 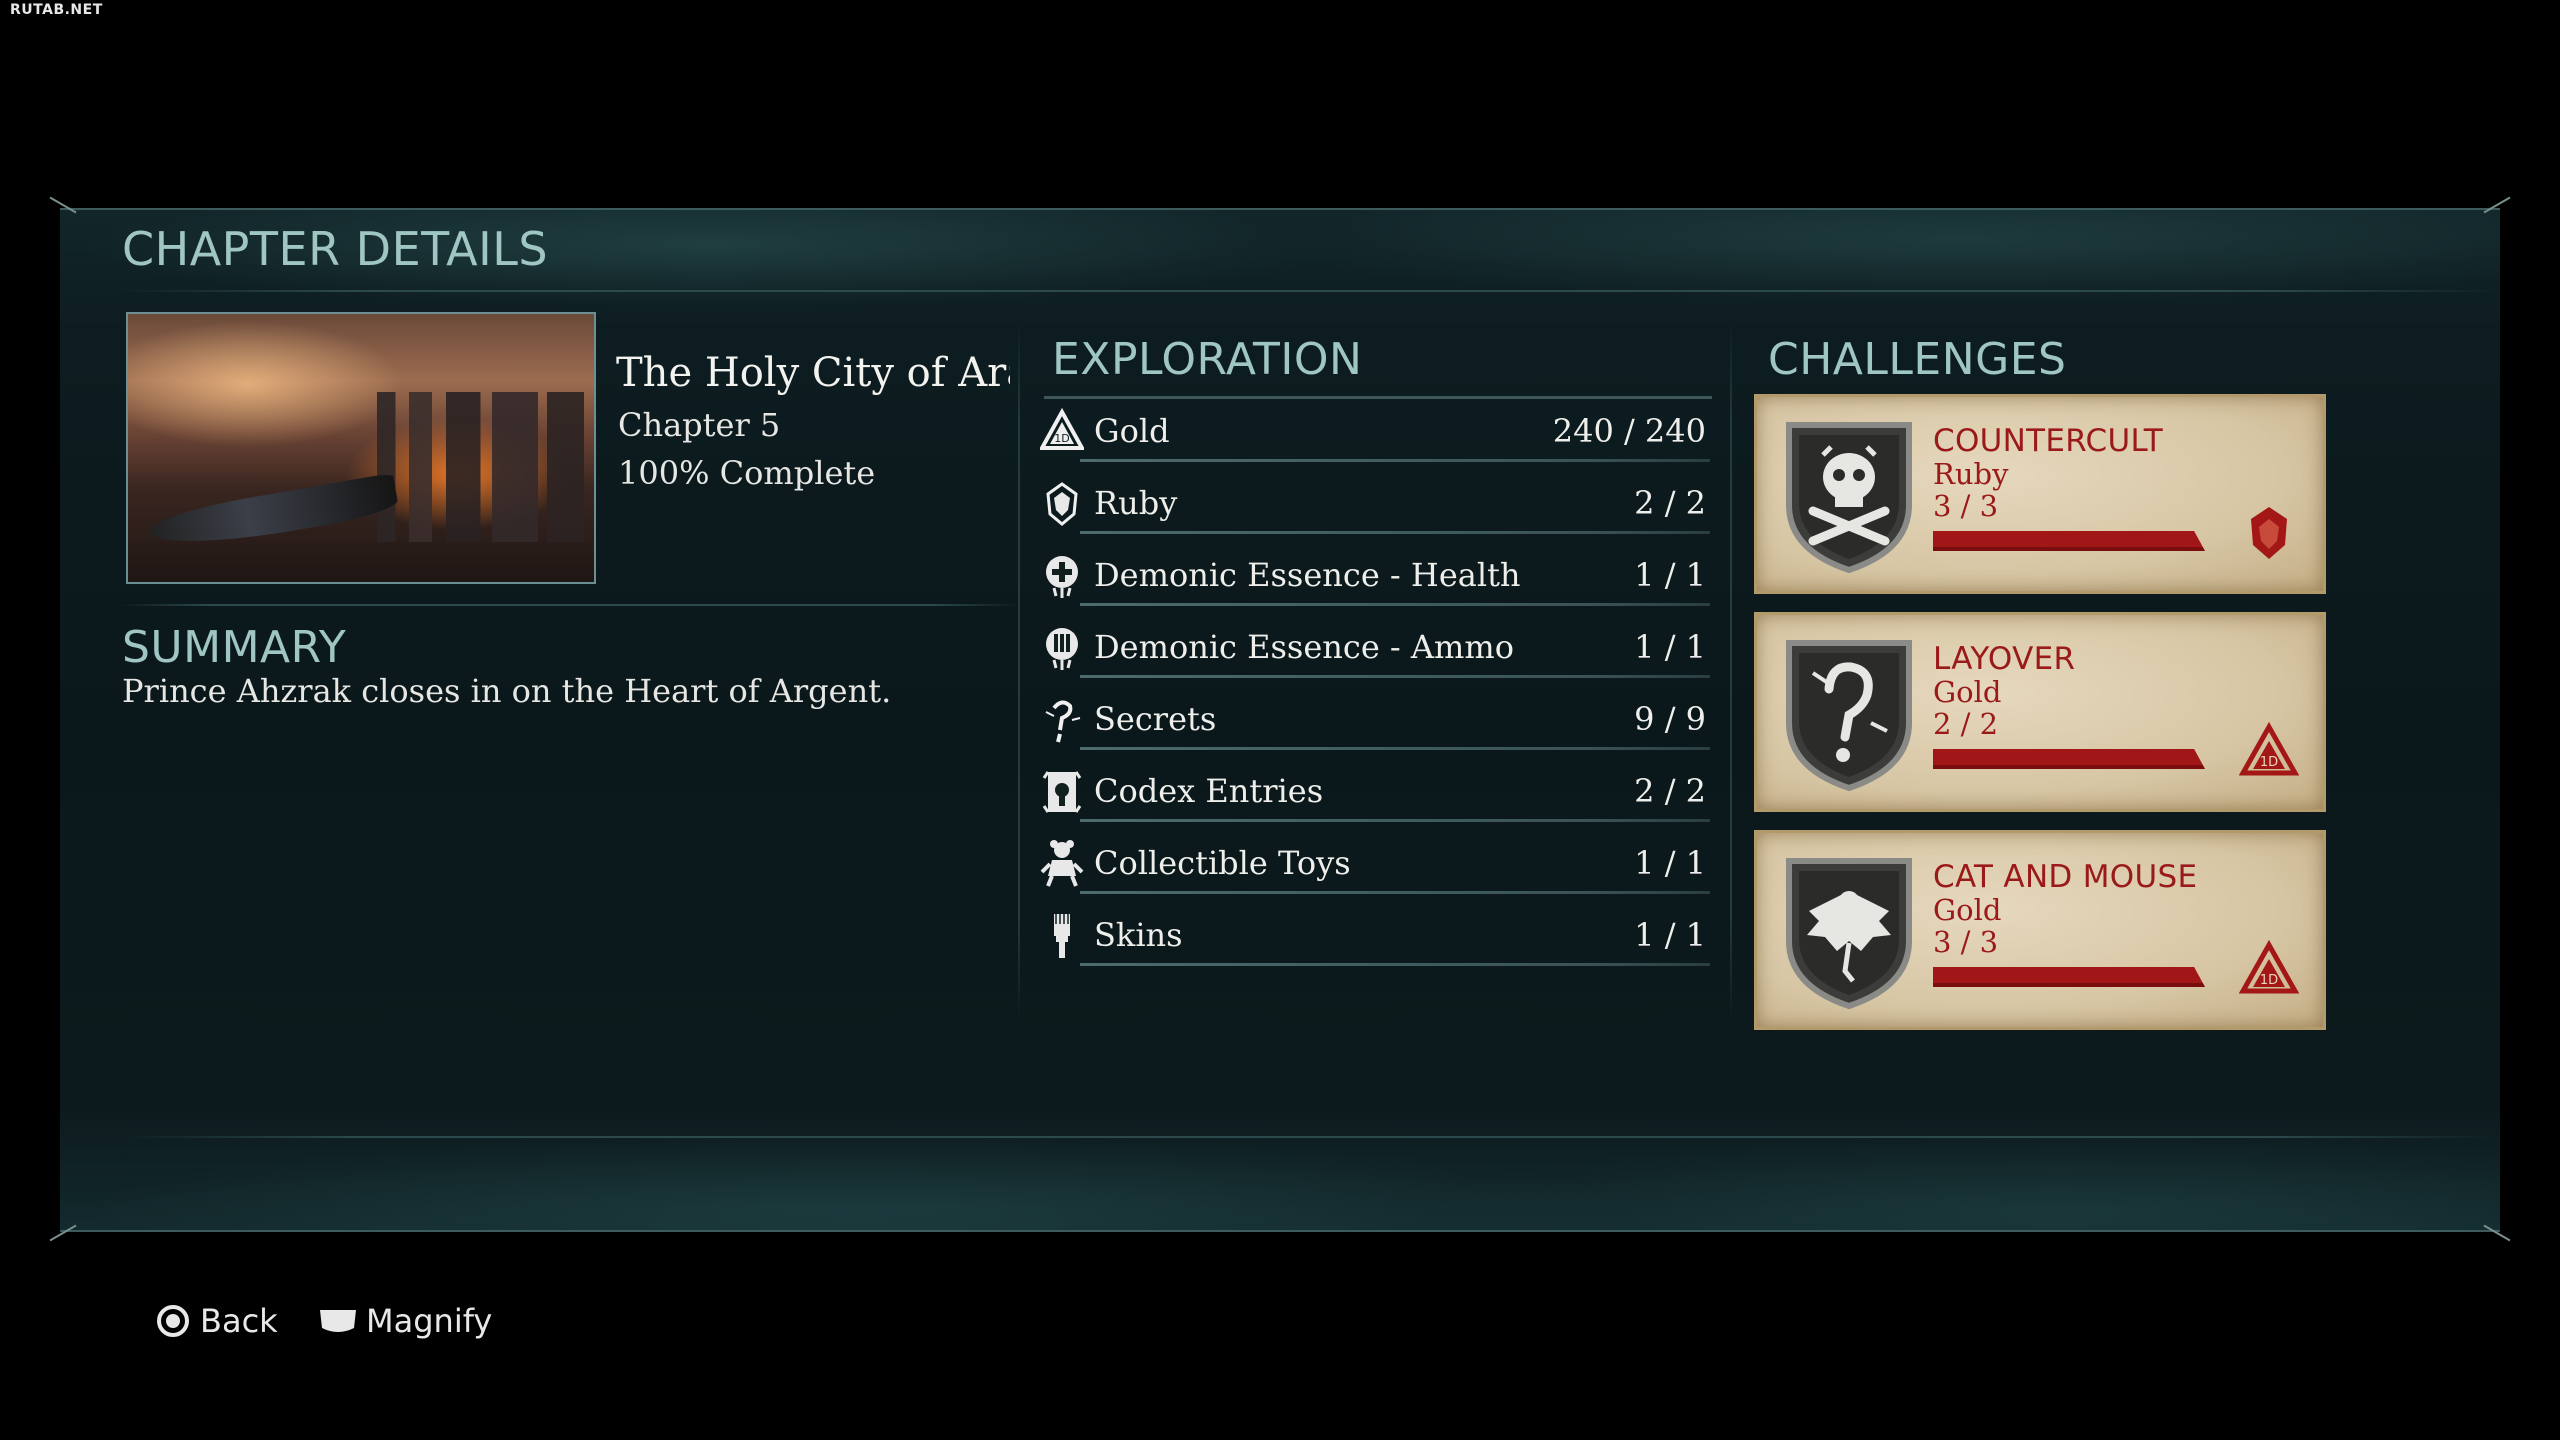 What do you see at coordinates (1155, 719) in the screenshot?
I see `exploration-label: Secrets` at bounding box center [1155, 719].